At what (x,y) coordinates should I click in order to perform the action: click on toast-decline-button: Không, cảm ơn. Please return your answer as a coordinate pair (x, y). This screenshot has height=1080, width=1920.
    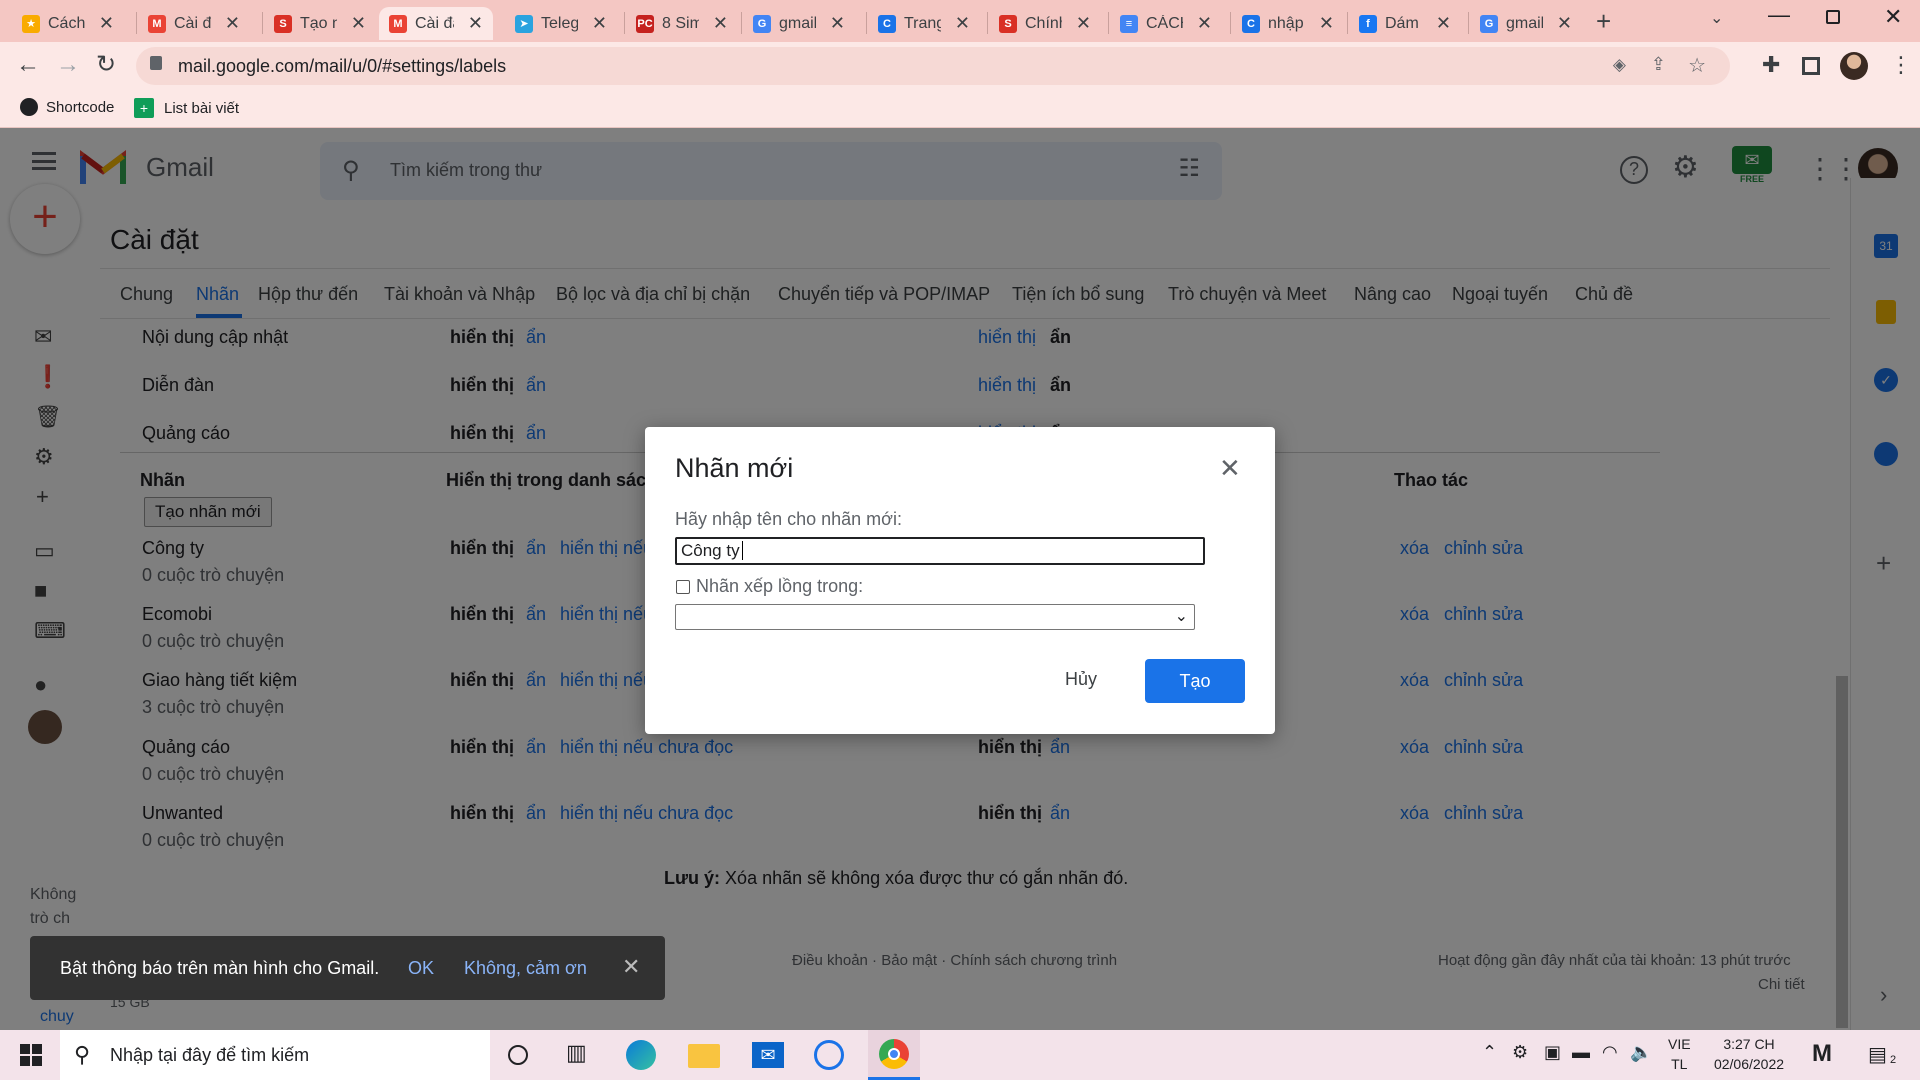
    Looking at the image, I should click on (525, 968).